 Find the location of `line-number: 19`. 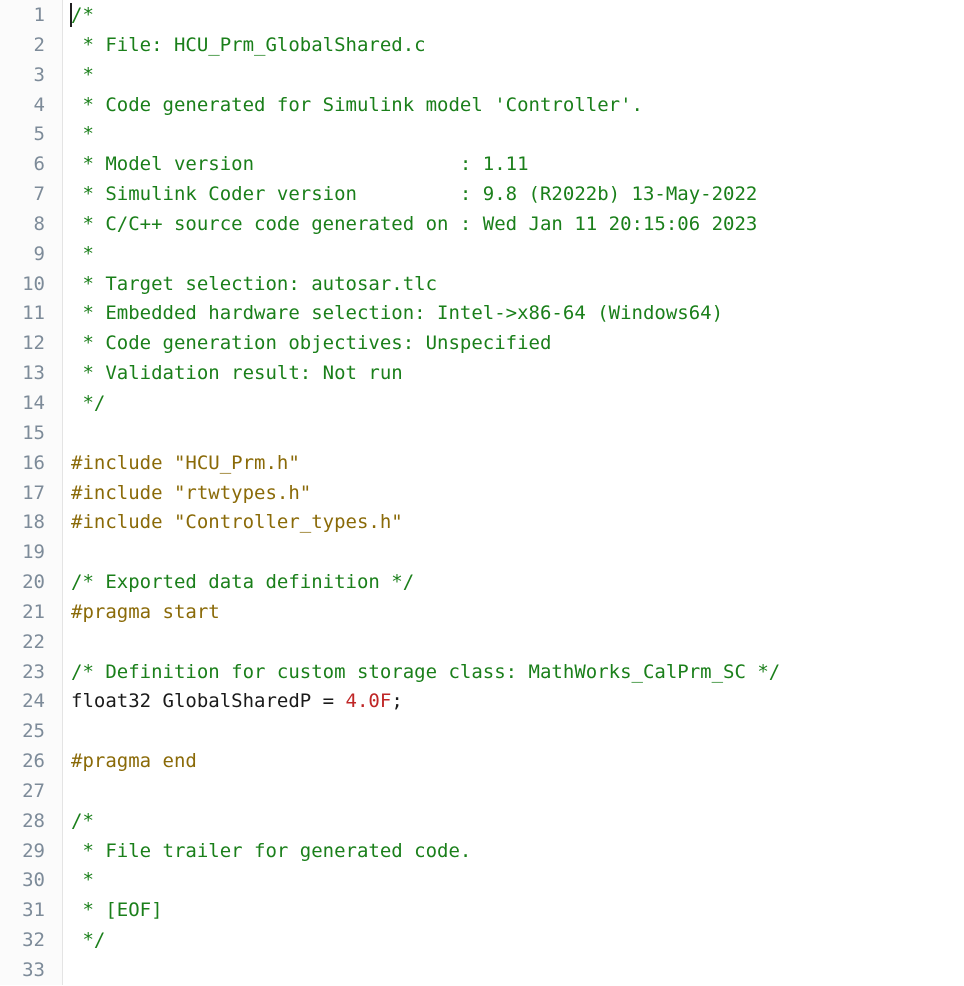

line-number: 19 is located at coordinates (33, 552).